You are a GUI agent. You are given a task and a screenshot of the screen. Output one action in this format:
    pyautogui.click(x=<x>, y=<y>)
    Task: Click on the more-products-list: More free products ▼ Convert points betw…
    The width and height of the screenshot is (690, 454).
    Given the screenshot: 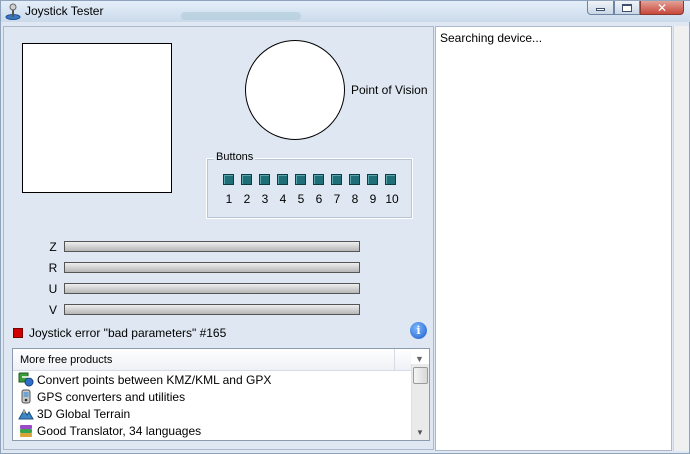 What is the action you would take?
    pyautogui.click(x=221, y=394)
    